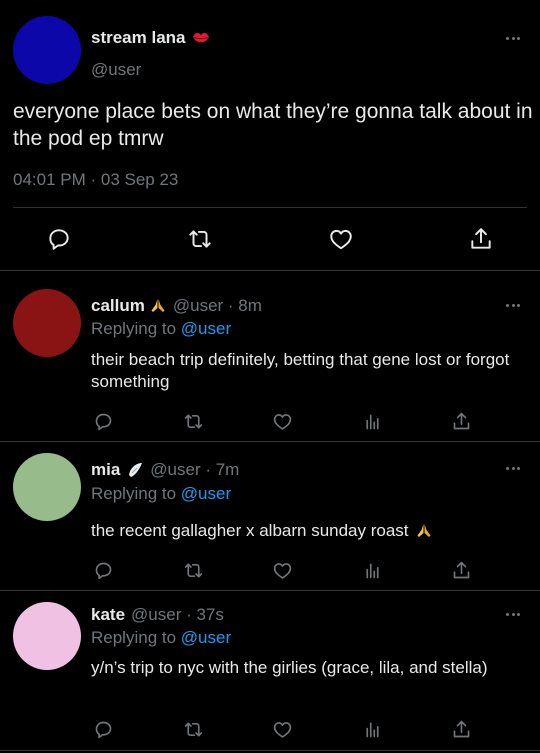  What do you see at coordinates (118, 306) in the screenshot?
I see `author-name: callum` at bounding box center [118, 306].